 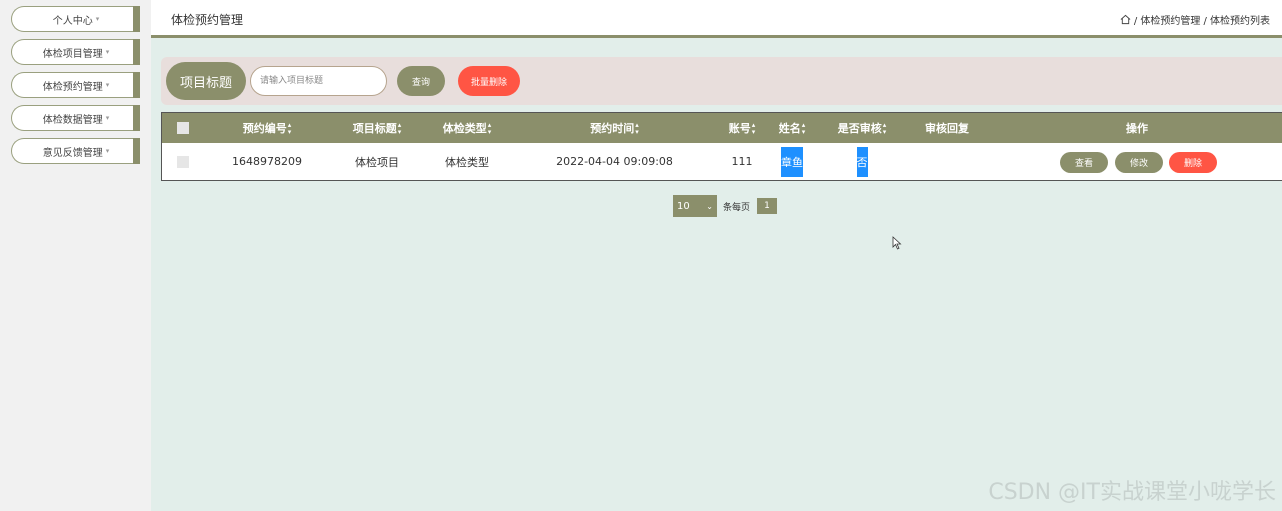 I want to click on column-header-review-reply: 审核回复, so click(x=947, y=128).